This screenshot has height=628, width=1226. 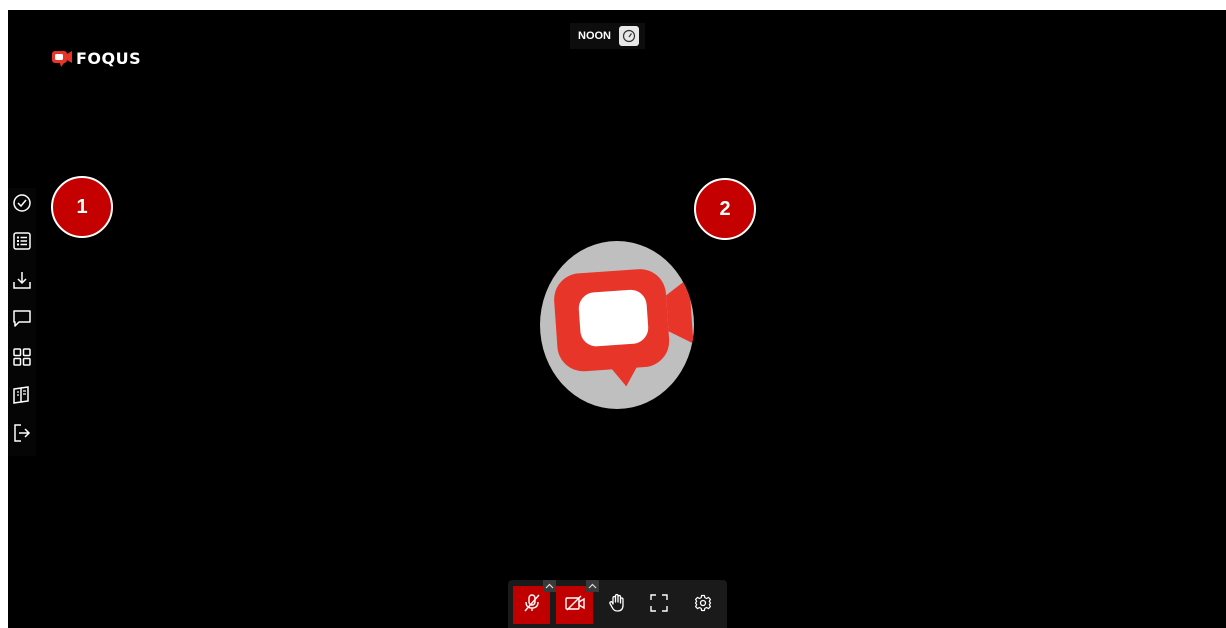 I want to click on annotation-marker-2: 2, so click(x=725, y=209).